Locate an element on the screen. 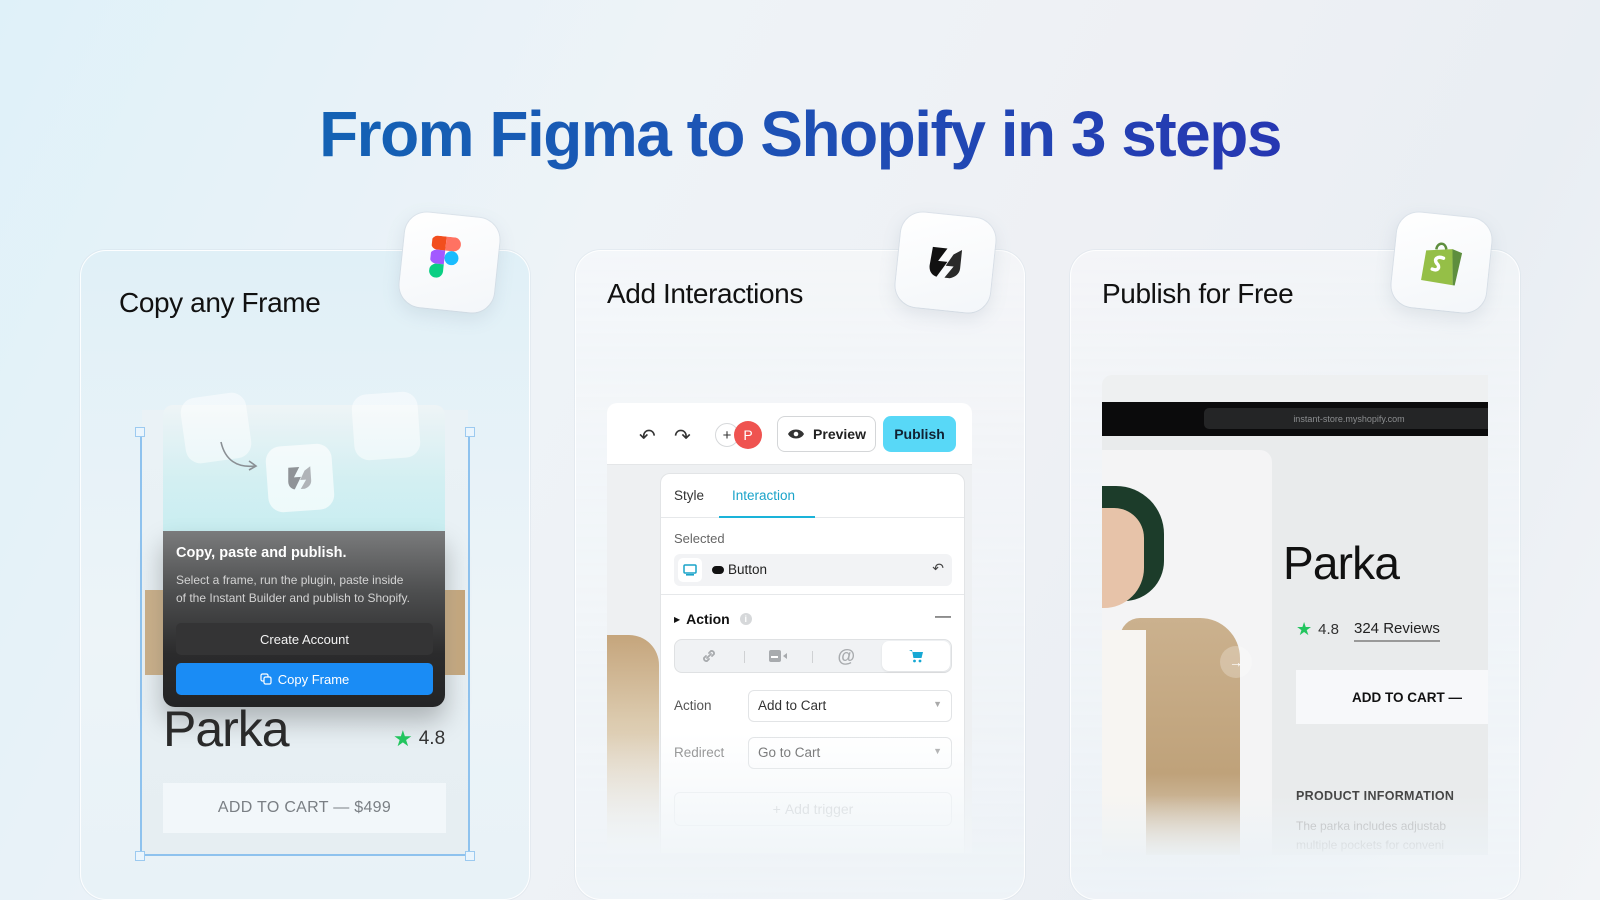  add-to-cart-button: ADD TO CART — is located at coordinates (1392, 697).